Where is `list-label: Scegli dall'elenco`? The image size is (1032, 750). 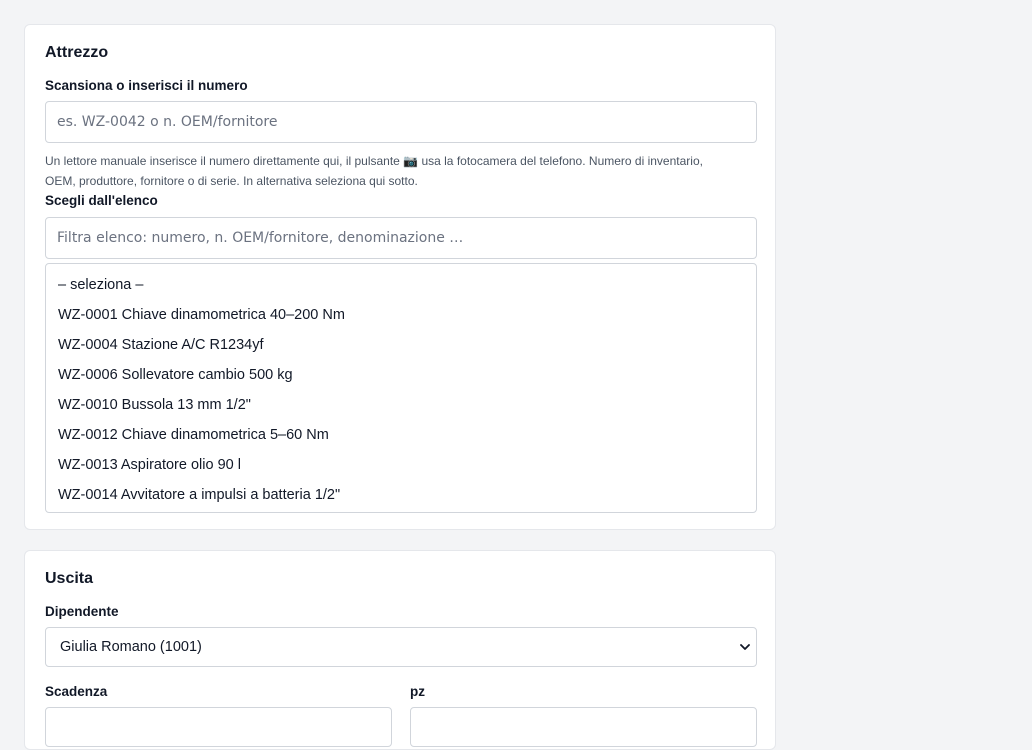
list-label: Scegli dall'elenco is located at coordinates (101, 200).